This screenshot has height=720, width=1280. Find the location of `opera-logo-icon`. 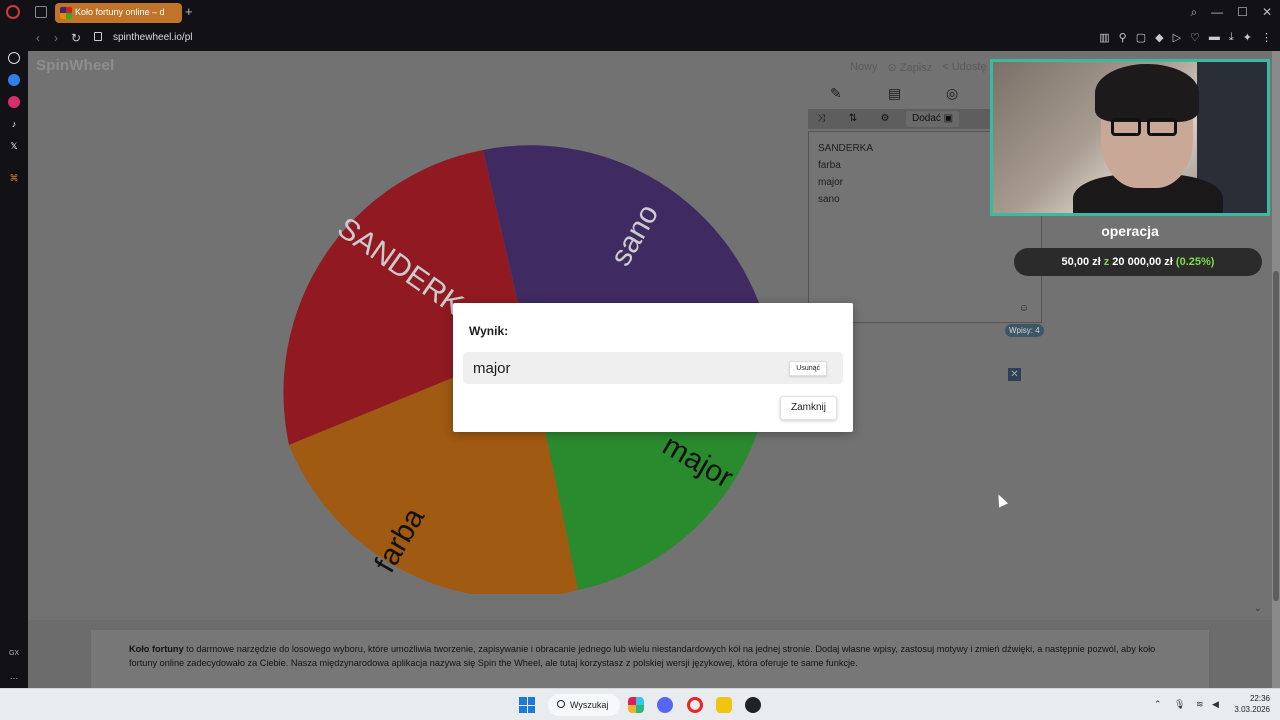

opera-logo-icon is located at coordinates (13, 12).